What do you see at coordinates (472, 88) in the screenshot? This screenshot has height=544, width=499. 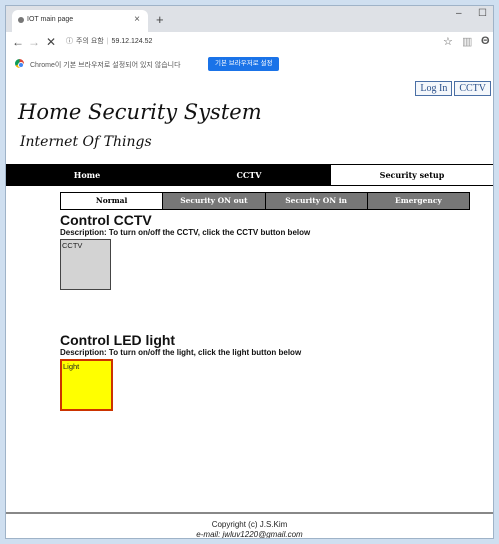 I see `cctv-link-button: CCTV` at bounding box center [472, 88].